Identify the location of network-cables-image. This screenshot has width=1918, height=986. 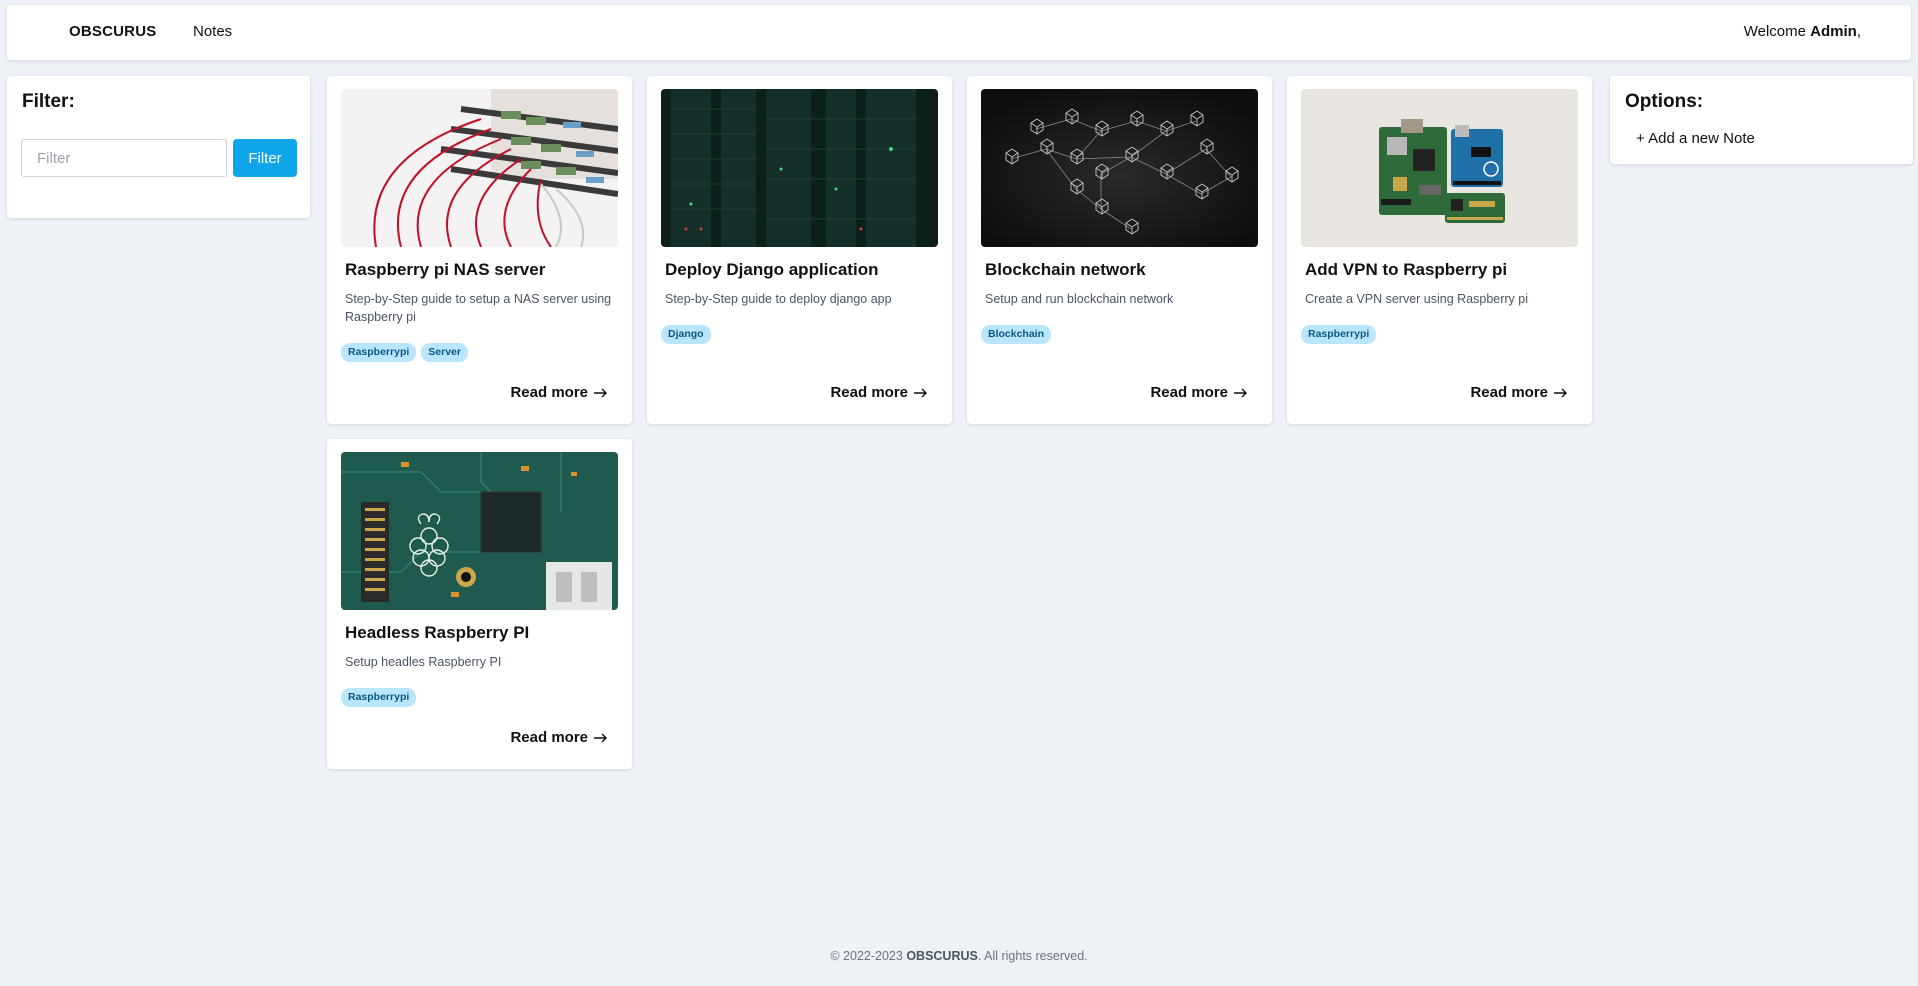
(479, 168).